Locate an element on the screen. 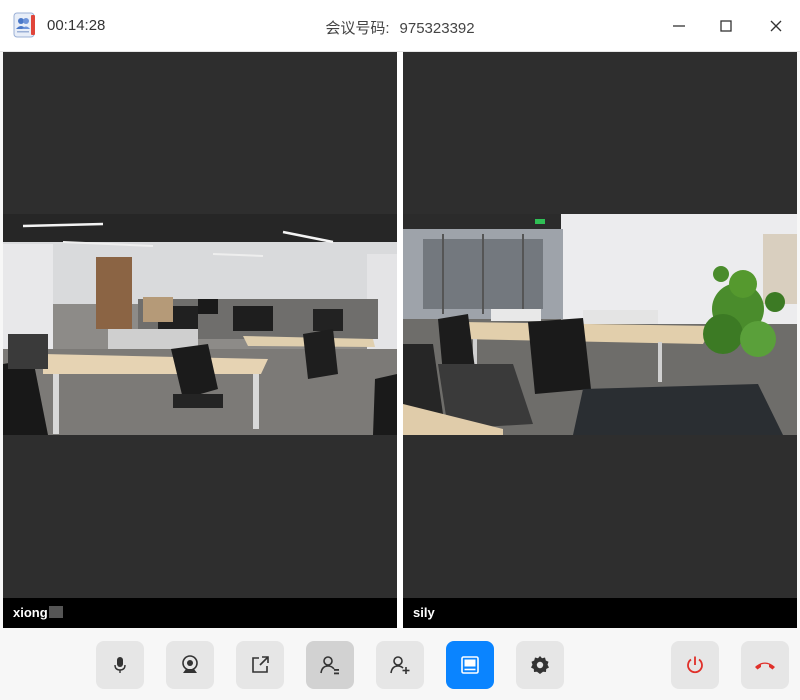 The image size is (800, 700). meeting-number-value: 975323392 is located at coordinates (437, 28).